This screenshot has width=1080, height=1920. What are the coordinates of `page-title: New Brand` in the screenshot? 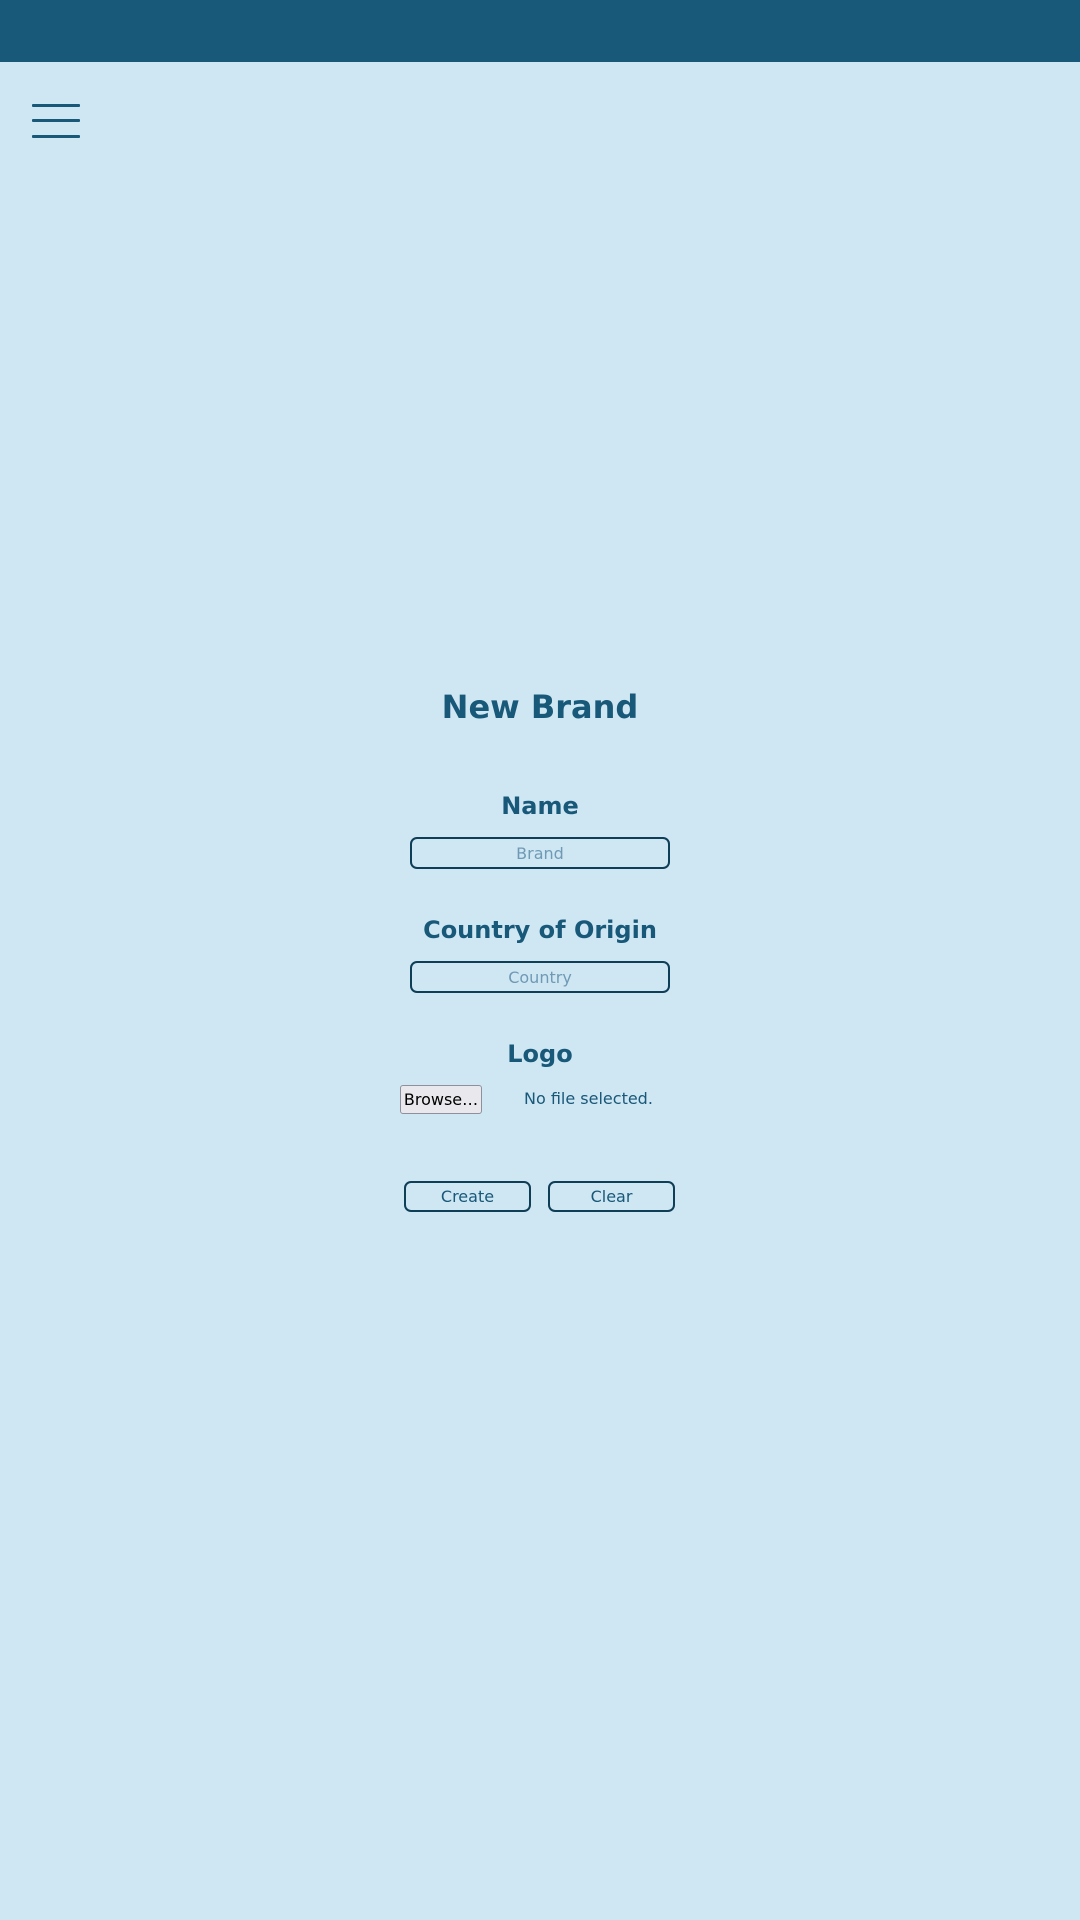 It's located at (540, 707).